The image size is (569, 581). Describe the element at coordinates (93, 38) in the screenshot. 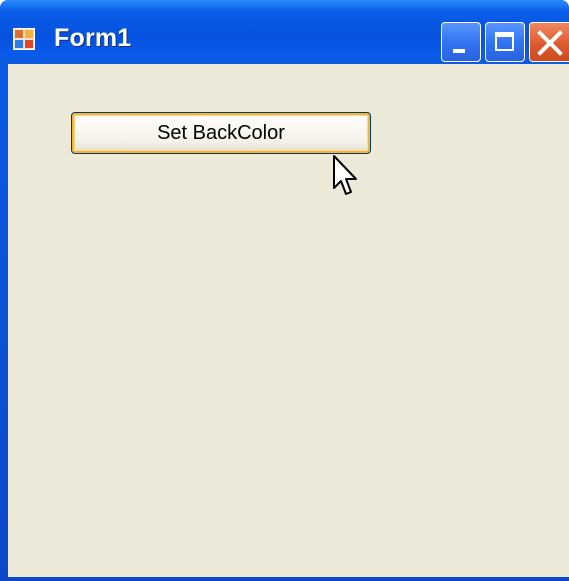

I see `window-title: Form1` at that location.